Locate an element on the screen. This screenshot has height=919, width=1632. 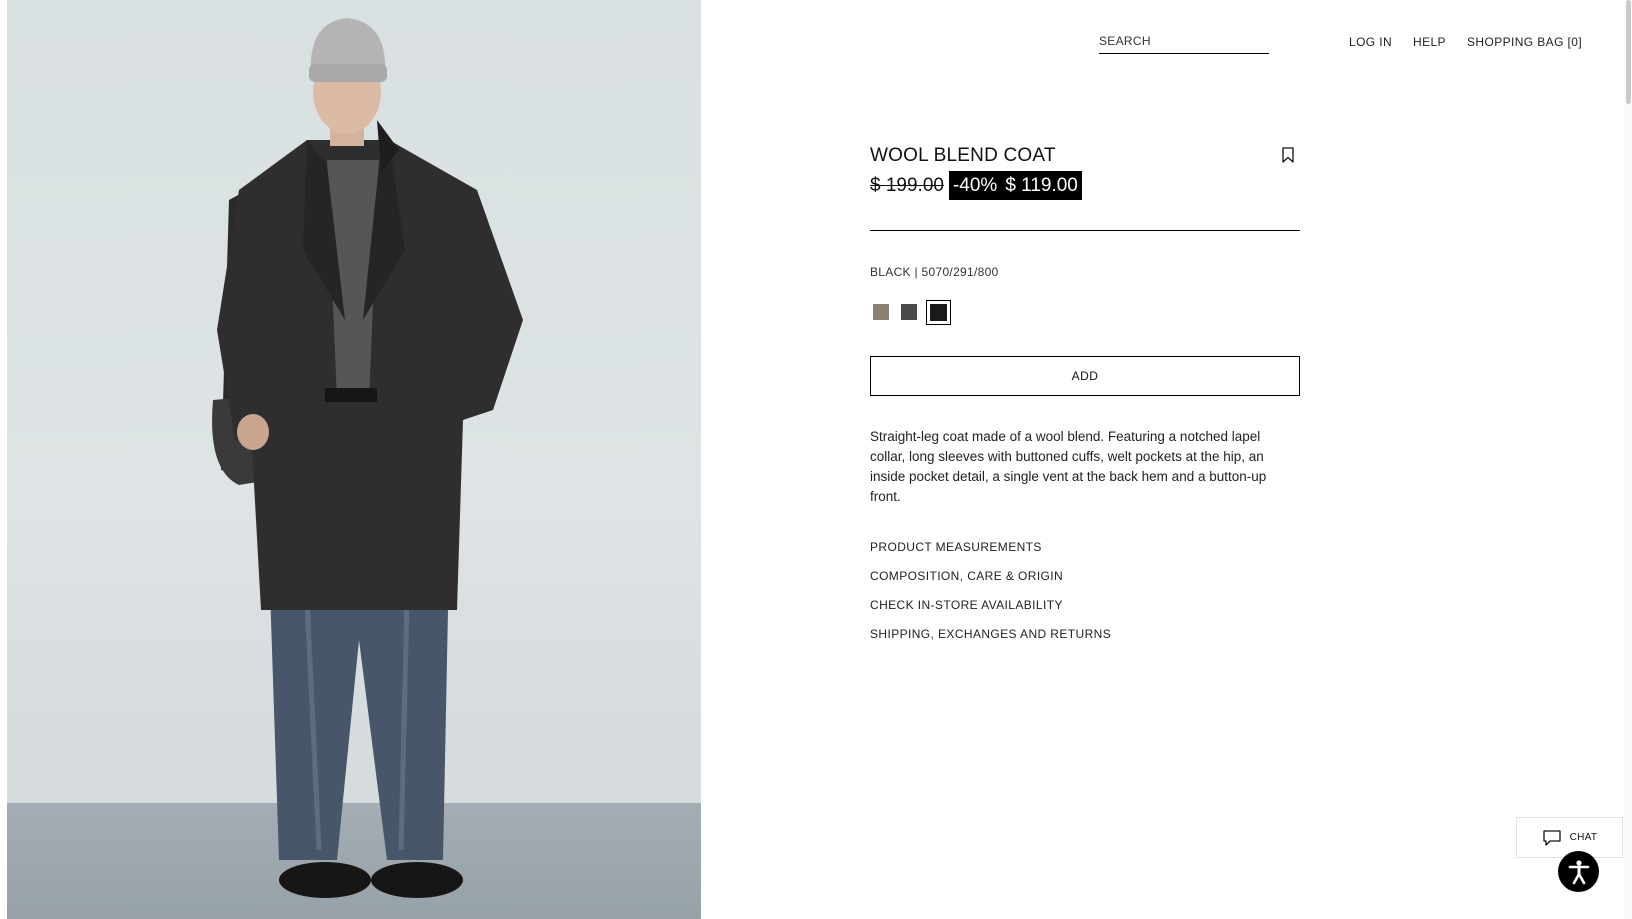
new-price: $ 119.00 is located at coordinates (1041, 185).